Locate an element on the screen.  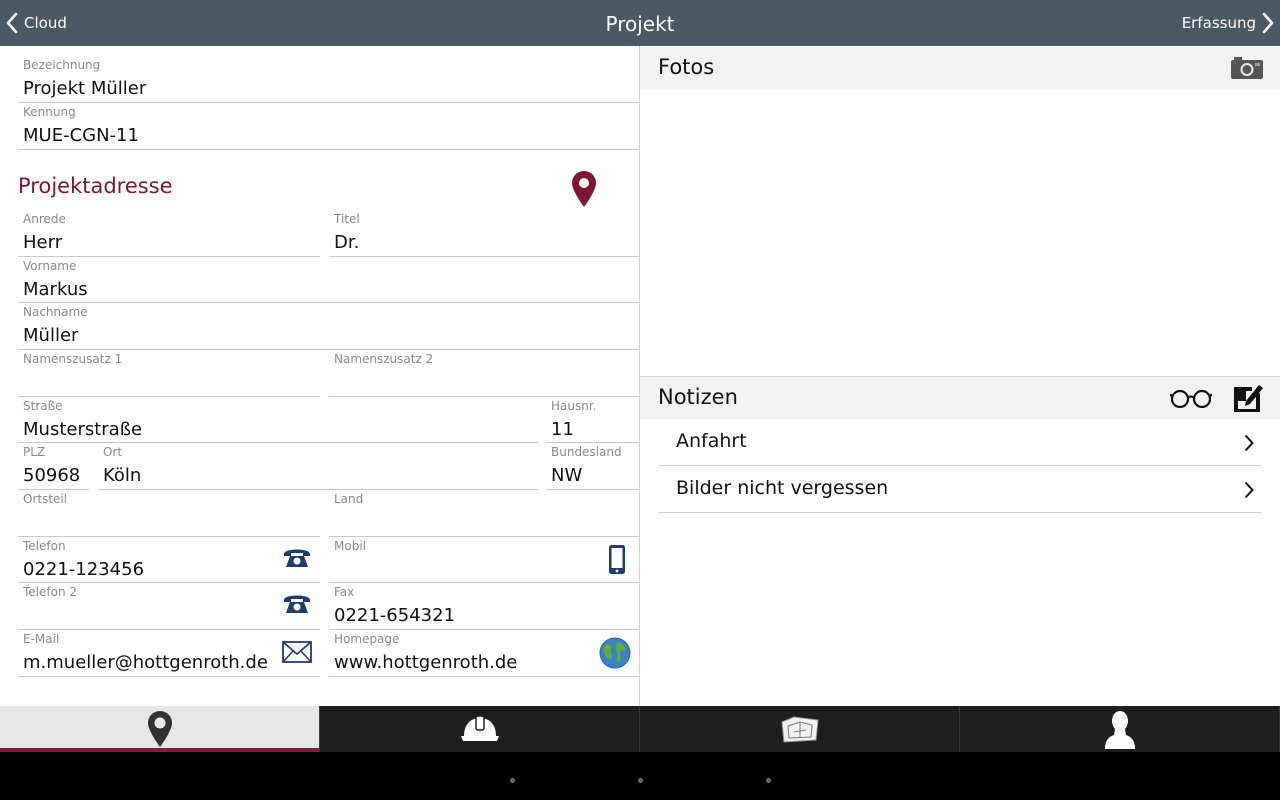
call-mobil-button is located at coordinates (617, 561).